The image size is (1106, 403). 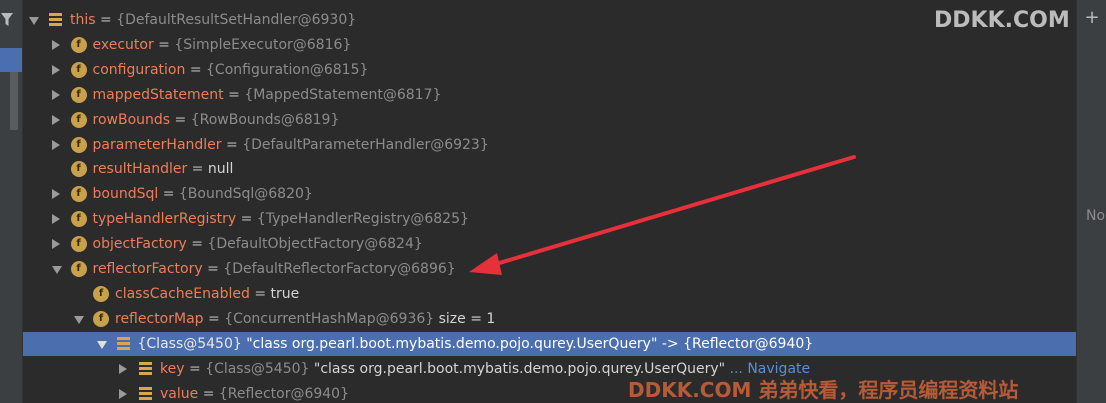 What do you see at coordinates (139, 69) in the screenshot?
I see `variable-name: configuration` at bounding box center [139, 69].